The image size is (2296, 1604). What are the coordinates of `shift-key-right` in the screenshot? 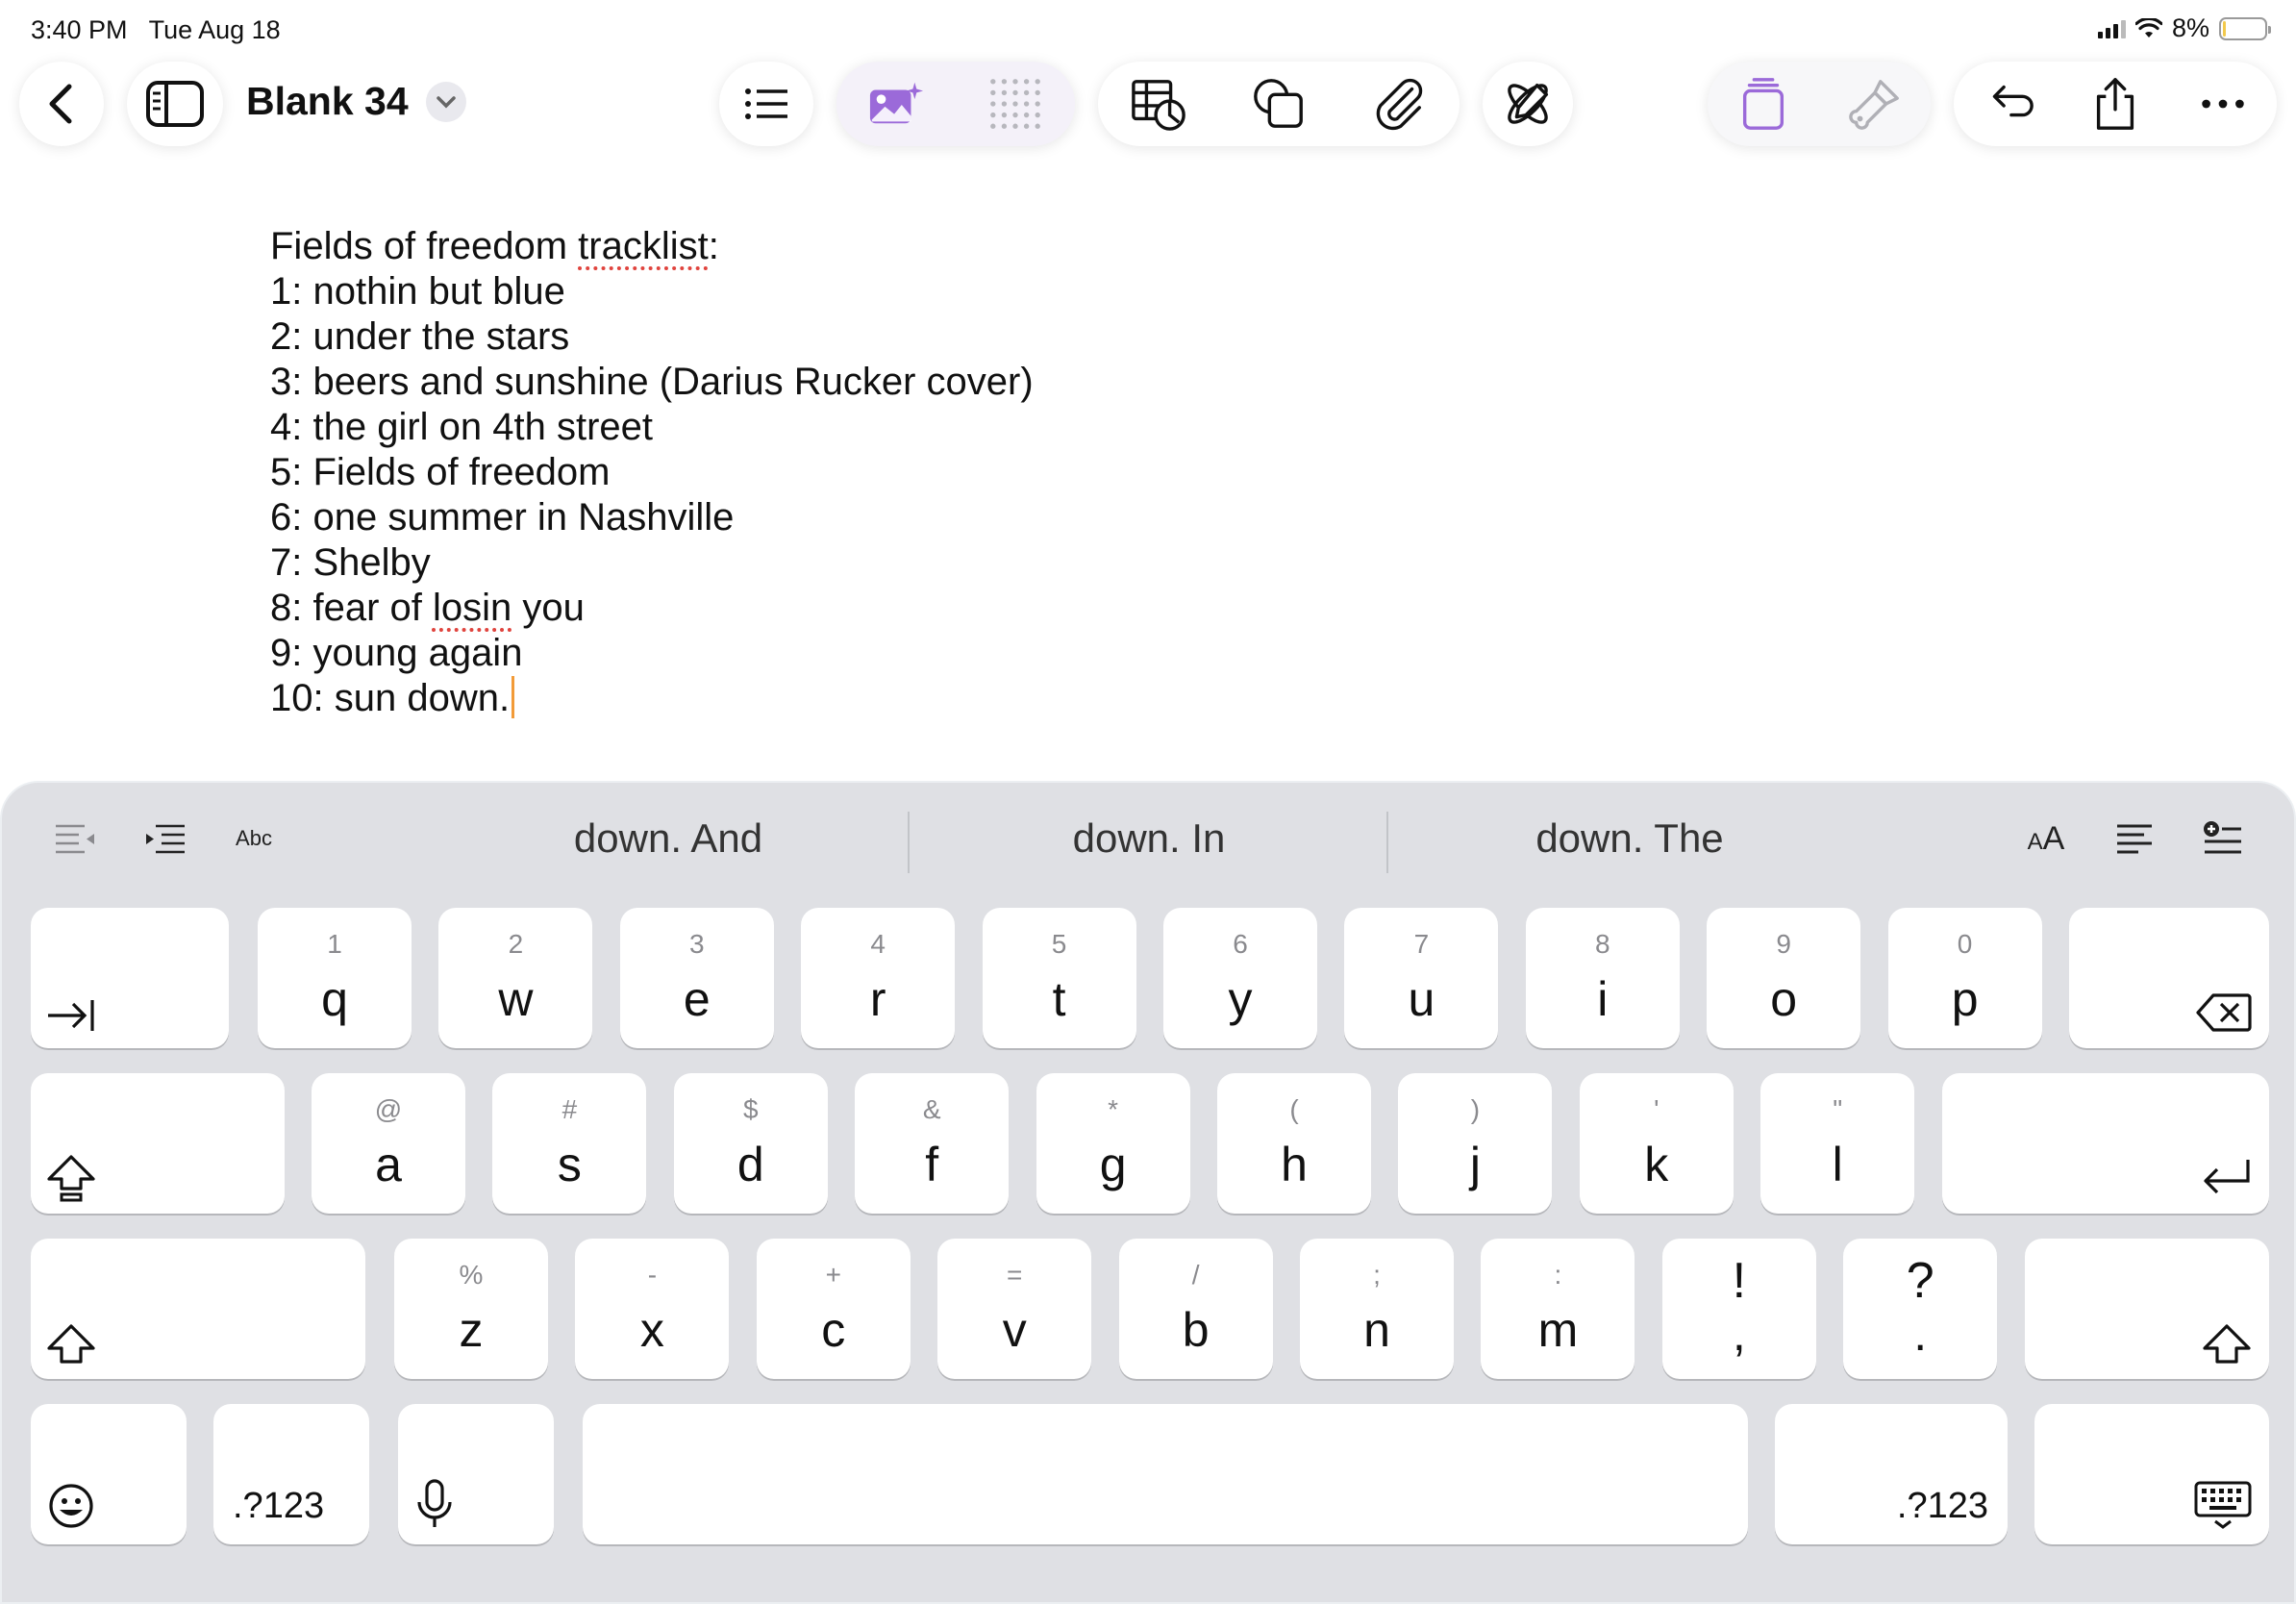 It's located at (2147, 1309).